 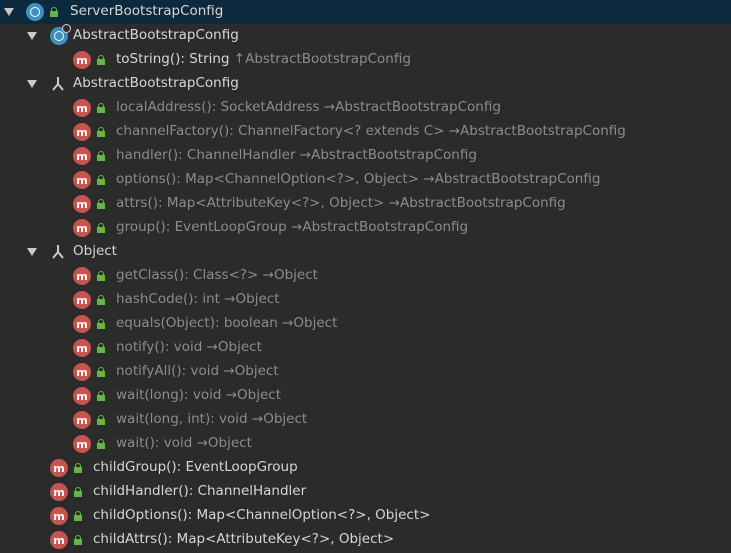 What do you see at coordinates (35, 12) in the screenshot?
I see `class-icon: c` at bounding box center [35, 12].